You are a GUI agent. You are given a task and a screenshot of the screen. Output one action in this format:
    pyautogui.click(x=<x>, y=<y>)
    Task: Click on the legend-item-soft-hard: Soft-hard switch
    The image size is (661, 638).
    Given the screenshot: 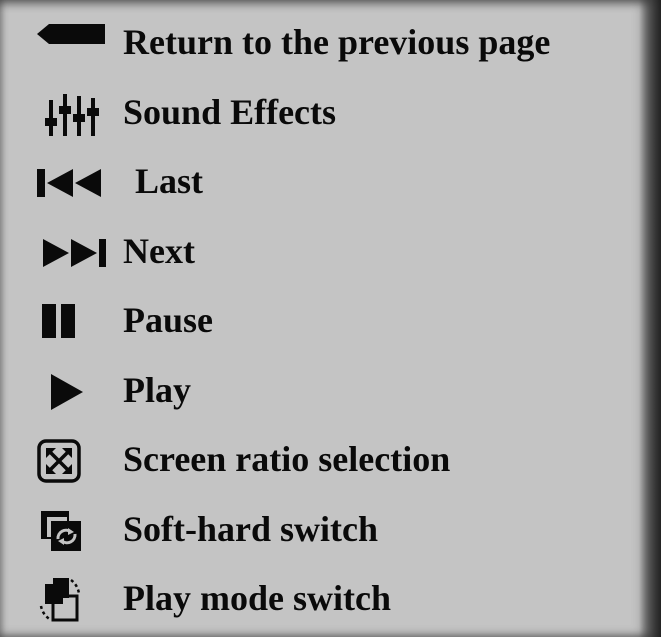 What is the action you would take?
    pyautogui.click(x=320, y=534)
    